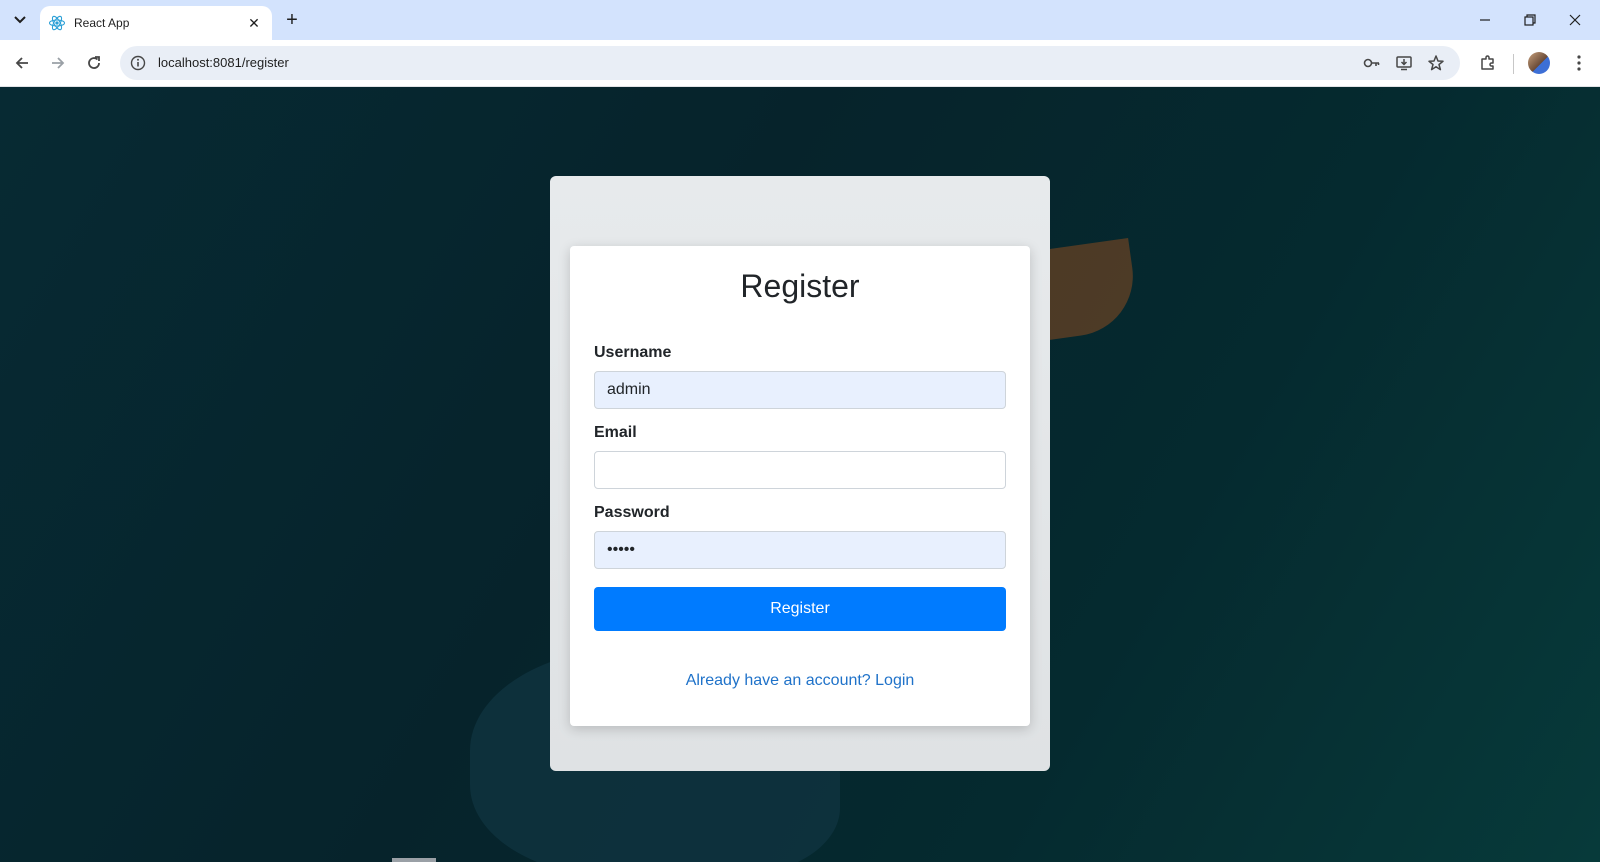 The width and height of the screenshot is (1600, 862). Describe the element at coordinates (1372, 63) in the screenshot. I see `password-key-icon` at that location.